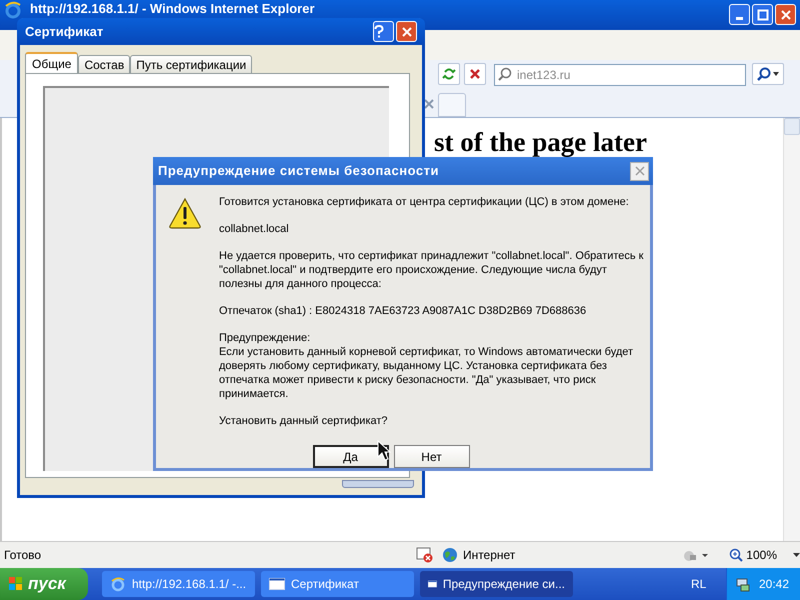 The width and height of the screenshot is (800, 600). What do you see at coordinates (743, 584) in the screenshot?
I see `network-icon` at bounding box center [743, 584].